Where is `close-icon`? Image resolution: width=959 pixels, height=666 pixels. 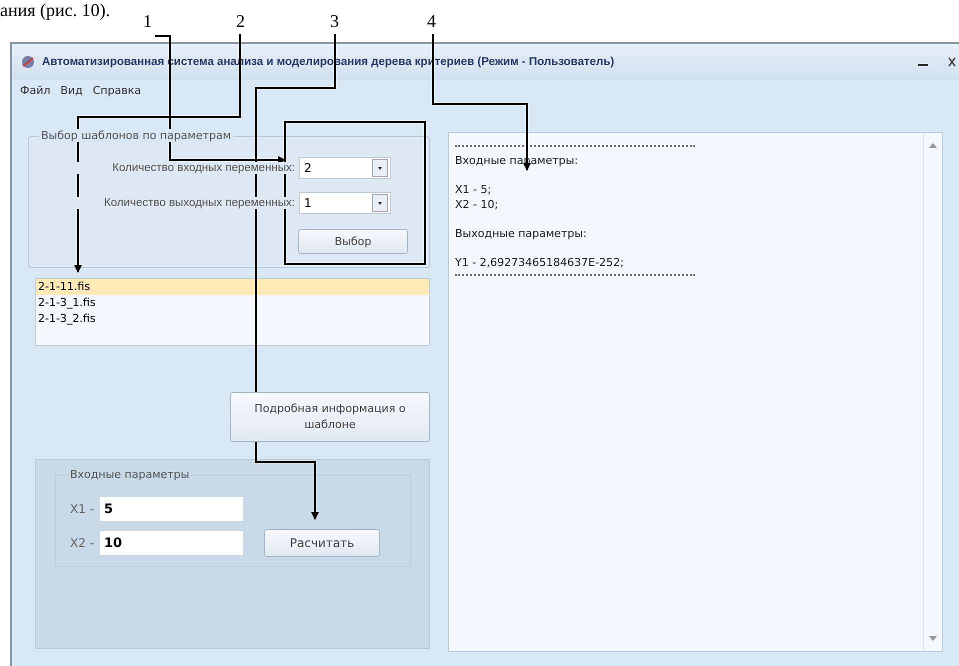
close-icon is located at coordinates (952, 62).